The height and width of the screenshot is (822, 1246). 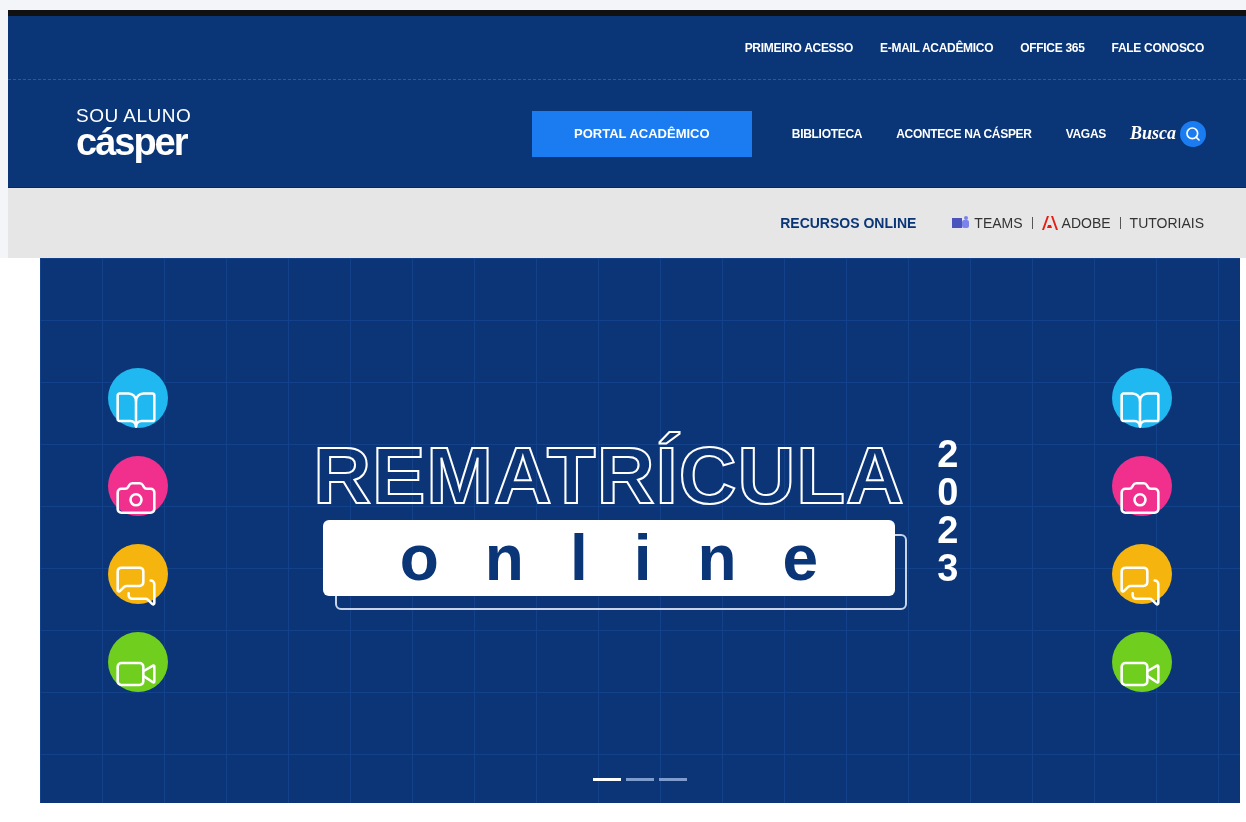 What do you see at coordinates (1153, 133) in the screenshot?
I see `search-label: Busca` at bounding box center [1153, 133].